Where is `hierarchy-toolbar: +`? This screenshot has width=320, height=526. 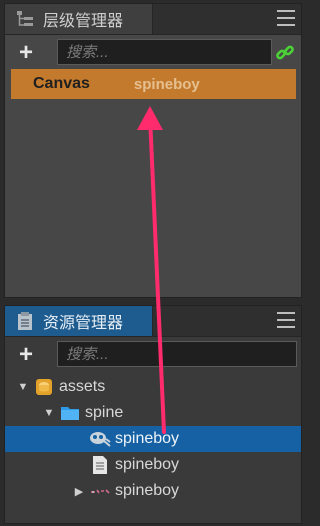 hierarchy-toolbar: + is located at coordinates (153, 53).